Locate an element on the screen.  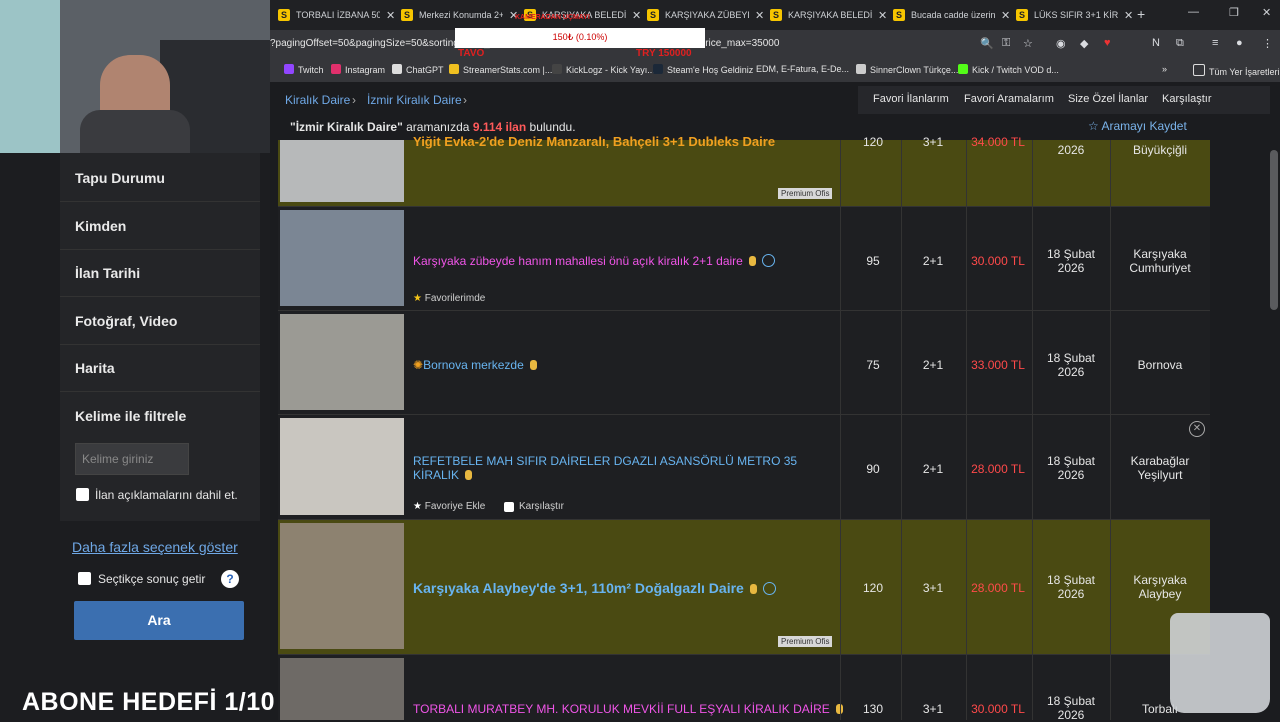
new-tab-icon: + is located at coordinates (1141, 14).